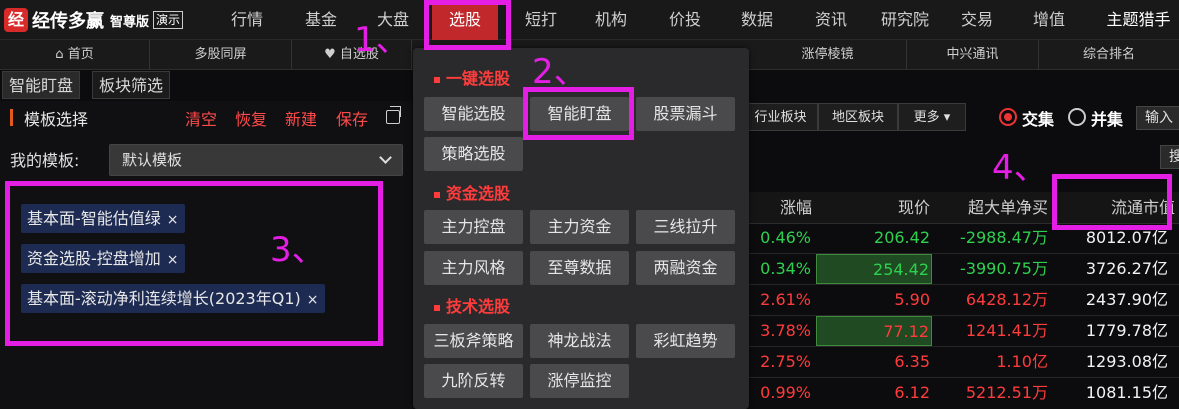 The width and height of the screenshot is (1179, 409). I want to click on row-change: 3.78%, so click(785, 330).